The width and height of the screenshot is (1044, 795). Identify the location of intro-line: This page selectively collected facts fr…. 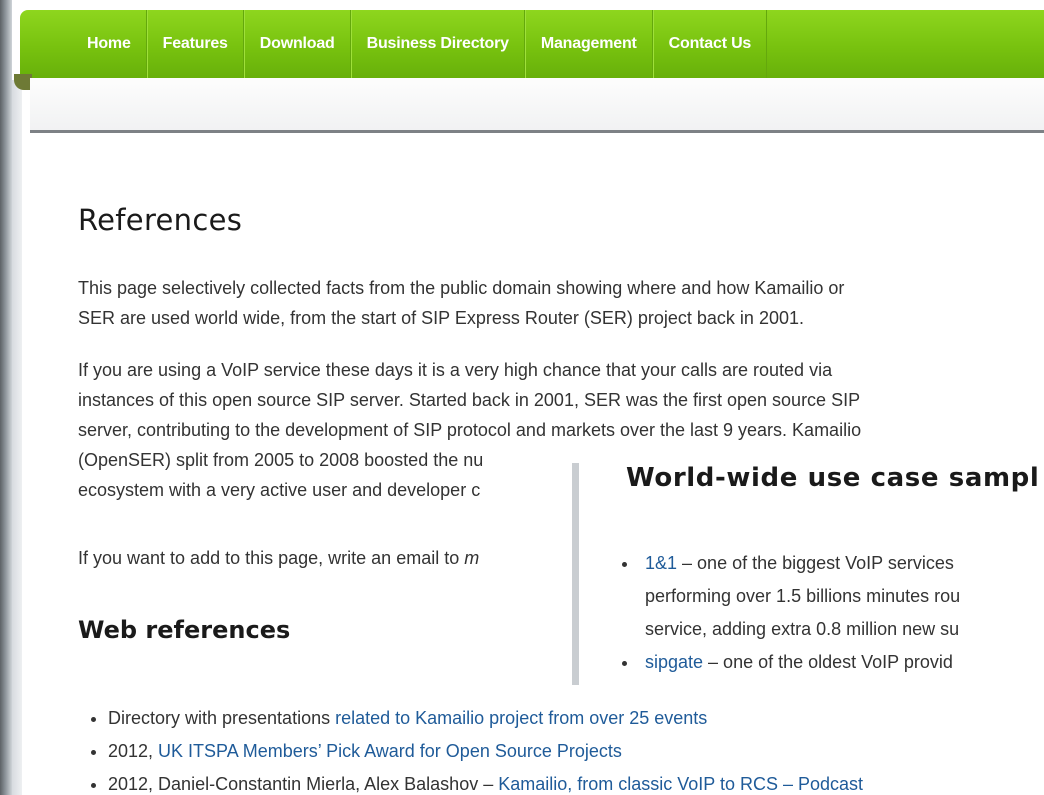
(461, 288).